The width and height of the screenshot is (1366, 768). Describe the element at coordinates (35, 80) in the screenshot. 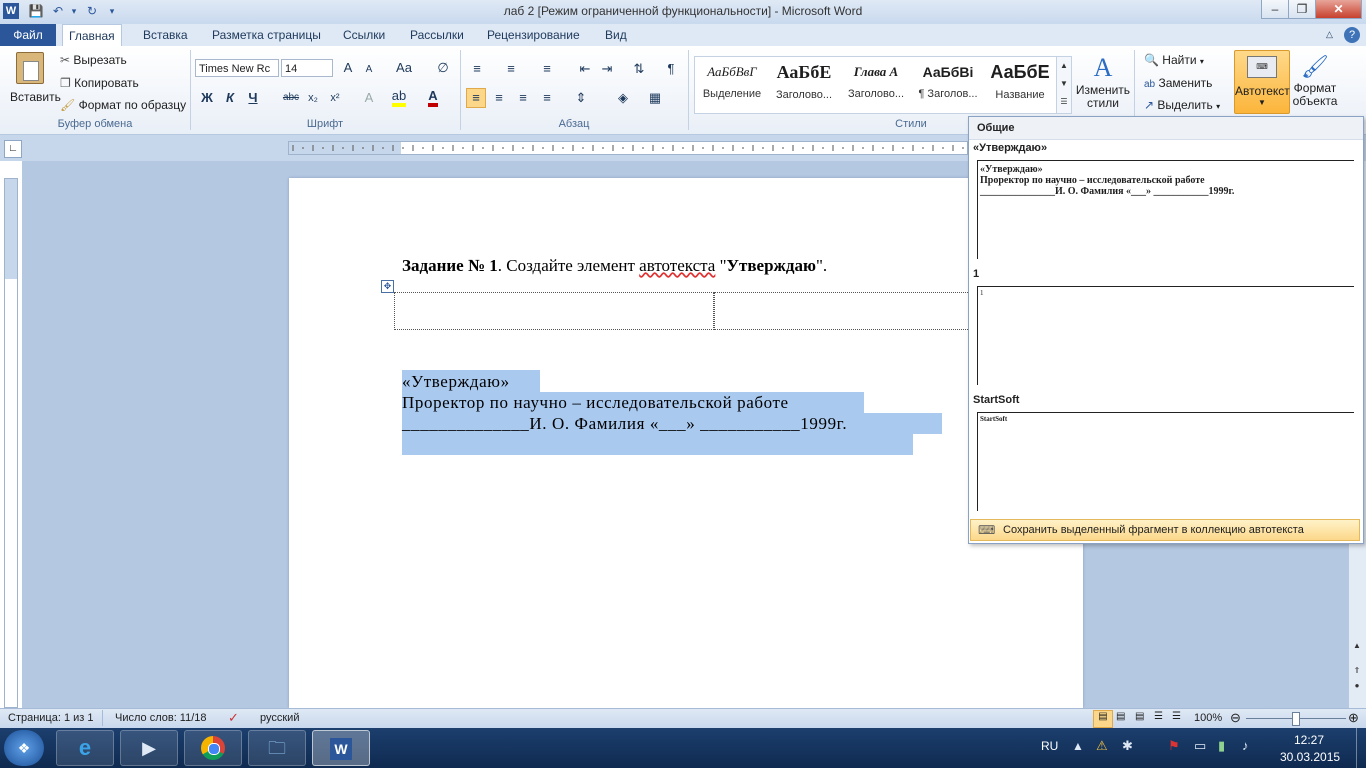

I see `paste-button: Вставить` at that location.